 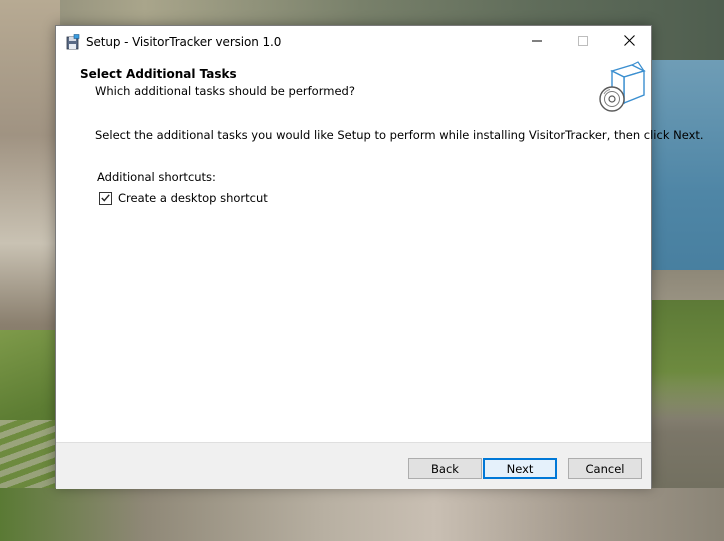 I want to click on maximize-button, so click(x=583, y=41).